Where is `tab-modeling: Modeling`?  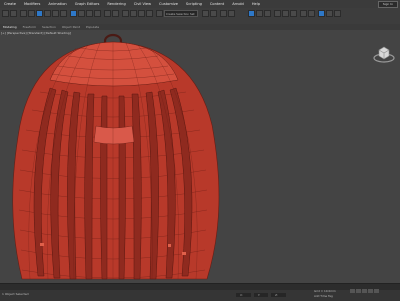
tab-modeling: Modeling is located at coordinates (10, 27).